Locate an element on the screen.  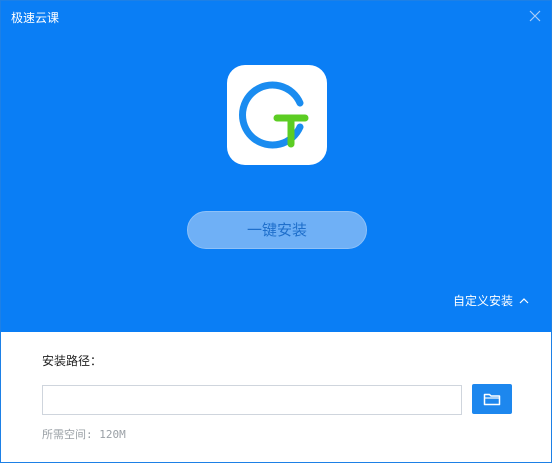
app-logo is located at coordinates (277, 115).